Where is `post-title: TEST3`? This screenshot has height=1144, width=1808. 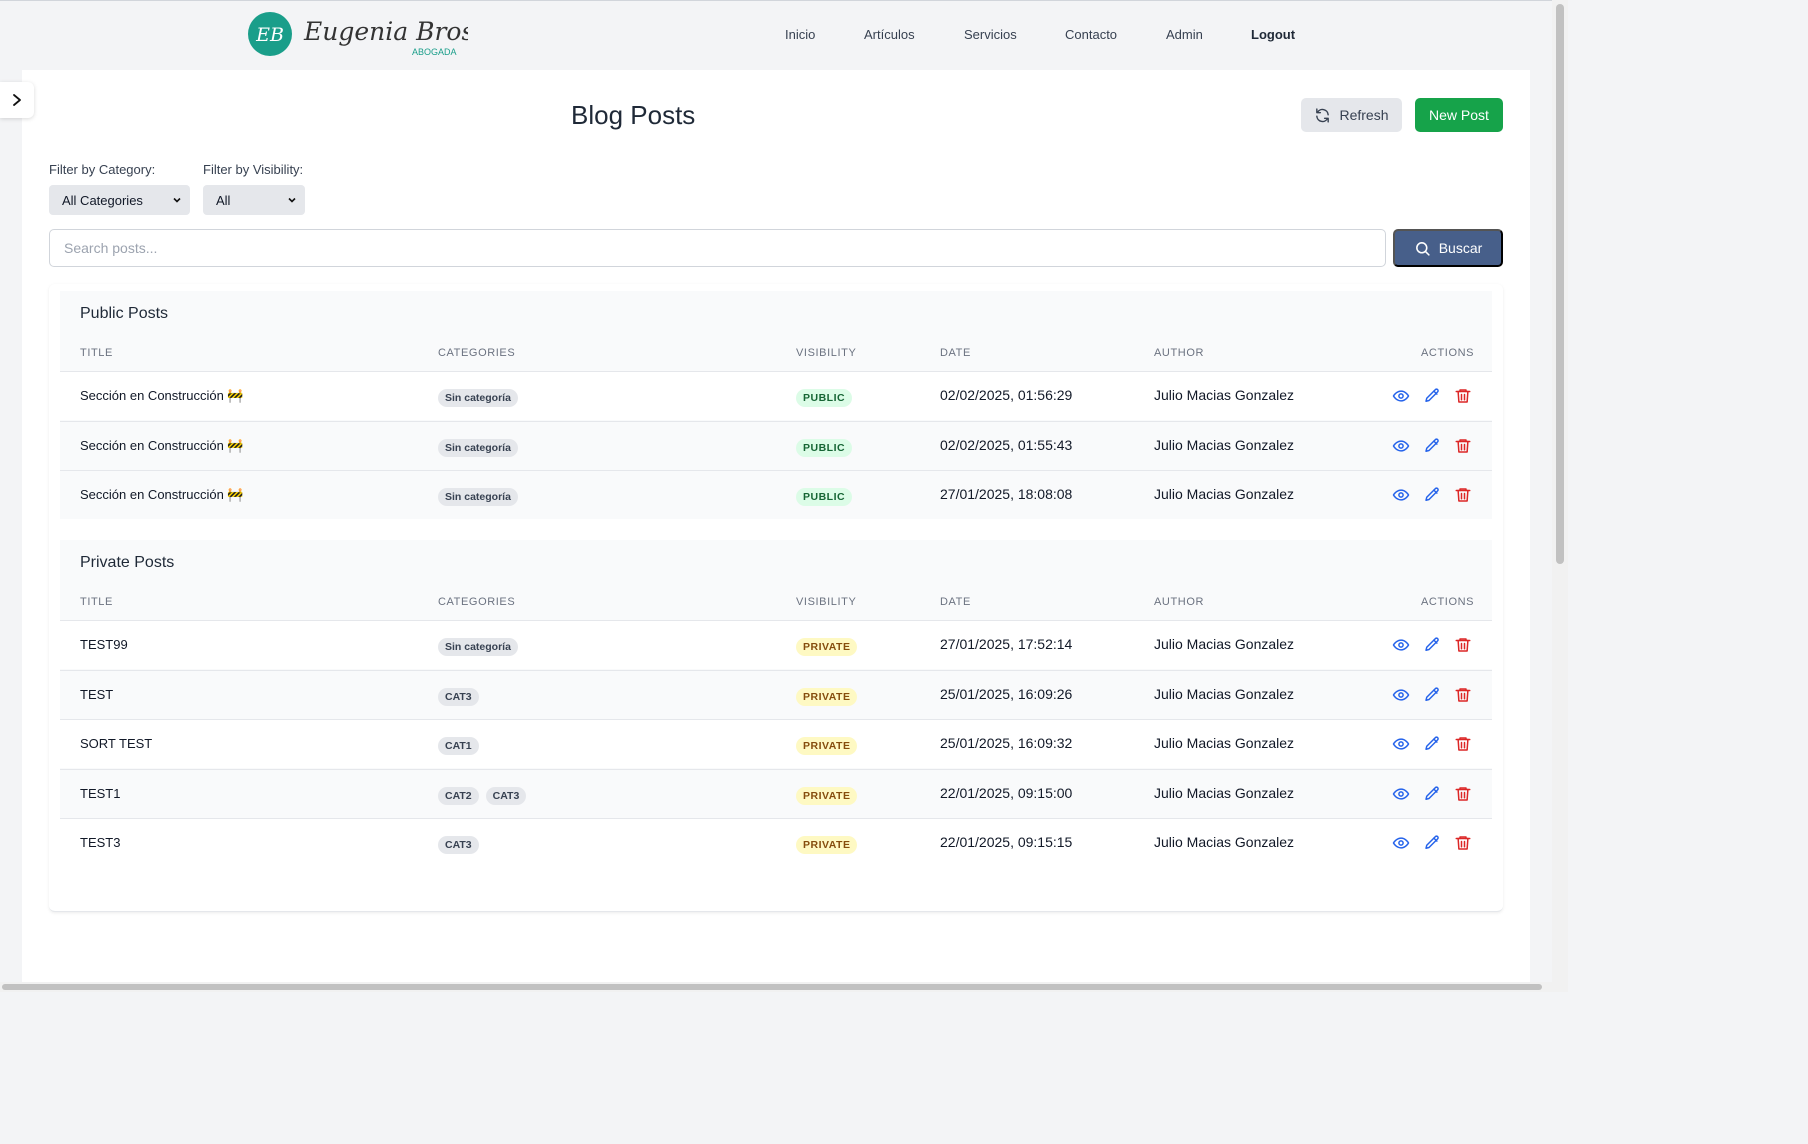
post-title: TEST3 is located at coordinates (100, 842).